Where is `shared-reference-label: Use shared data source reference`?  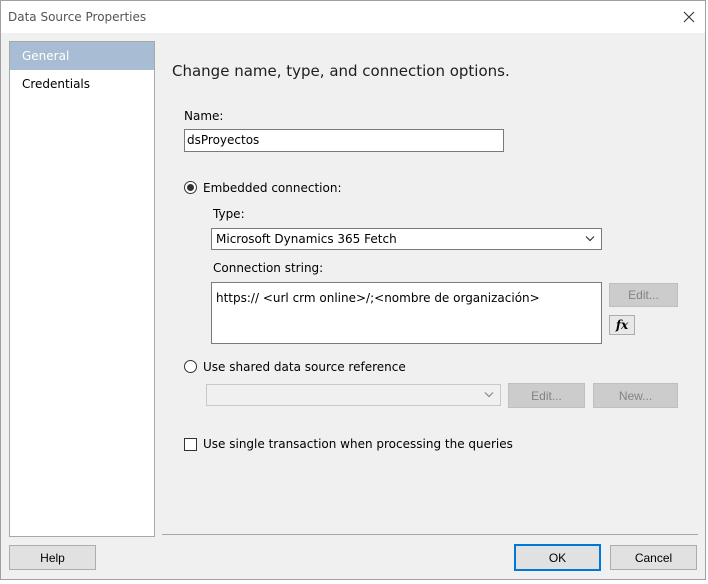
shared-reference-label: Use shared data source reference is located at coordinates (304, 367).